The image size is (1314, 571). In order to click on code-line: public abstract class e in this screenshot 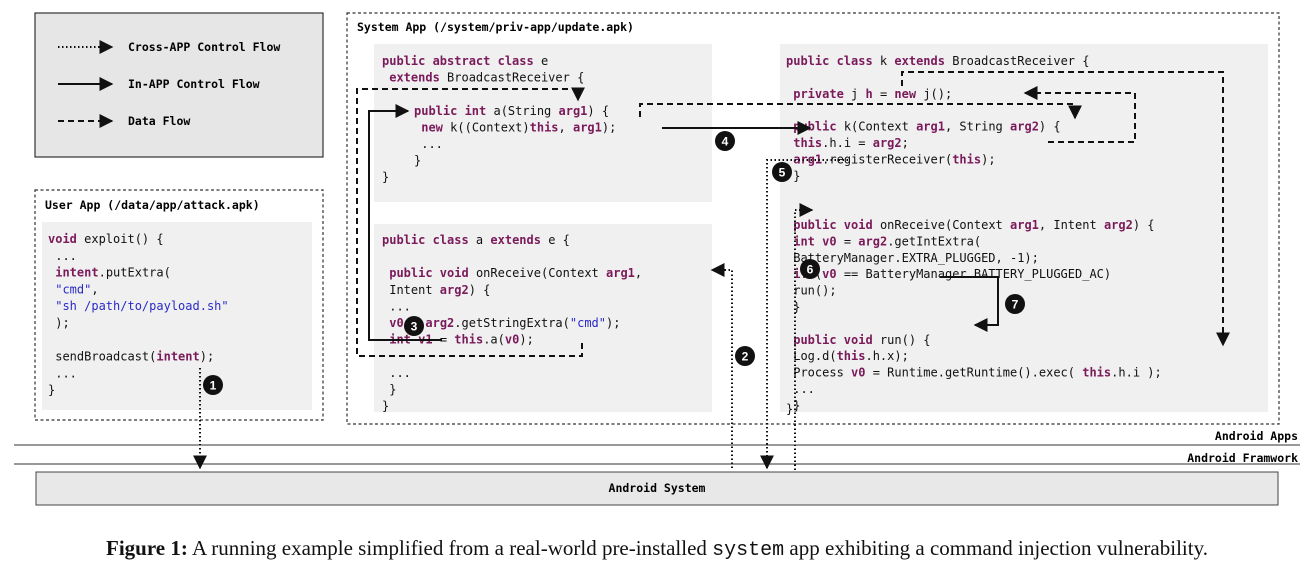, I will do `click(465, 61)`.